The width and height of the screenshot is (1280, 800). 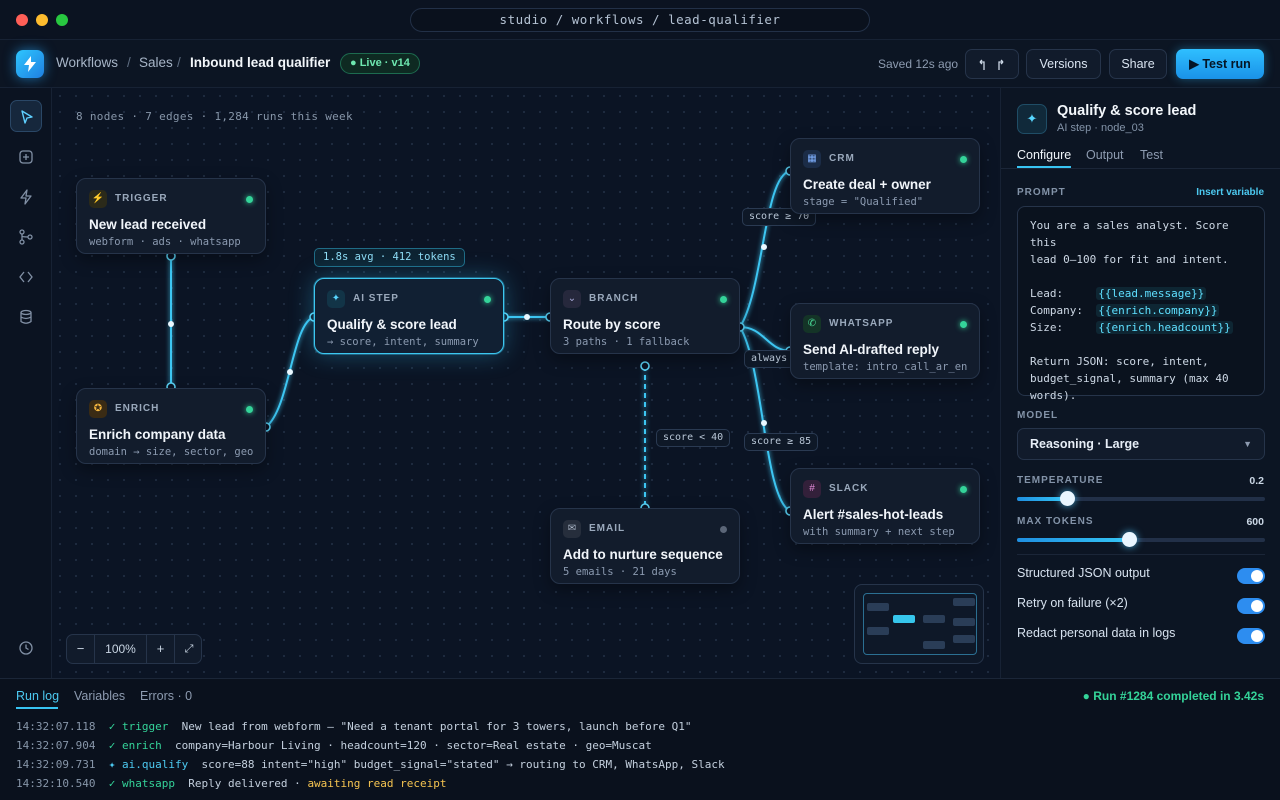 I want to click on retry-toggle, so click(x=1251, y=606).